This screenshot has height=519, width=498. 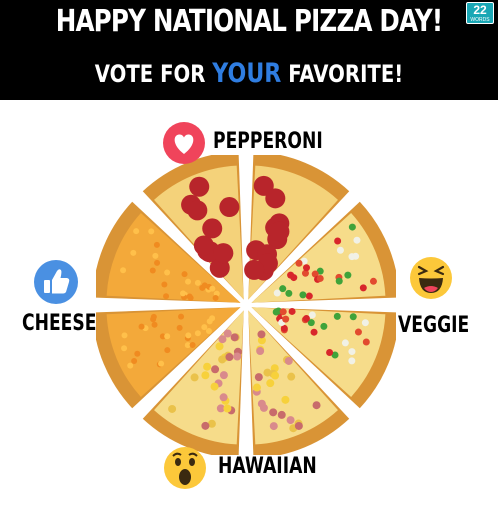 I want to click on heart-reaction-icon, so click(x=184, y=143).